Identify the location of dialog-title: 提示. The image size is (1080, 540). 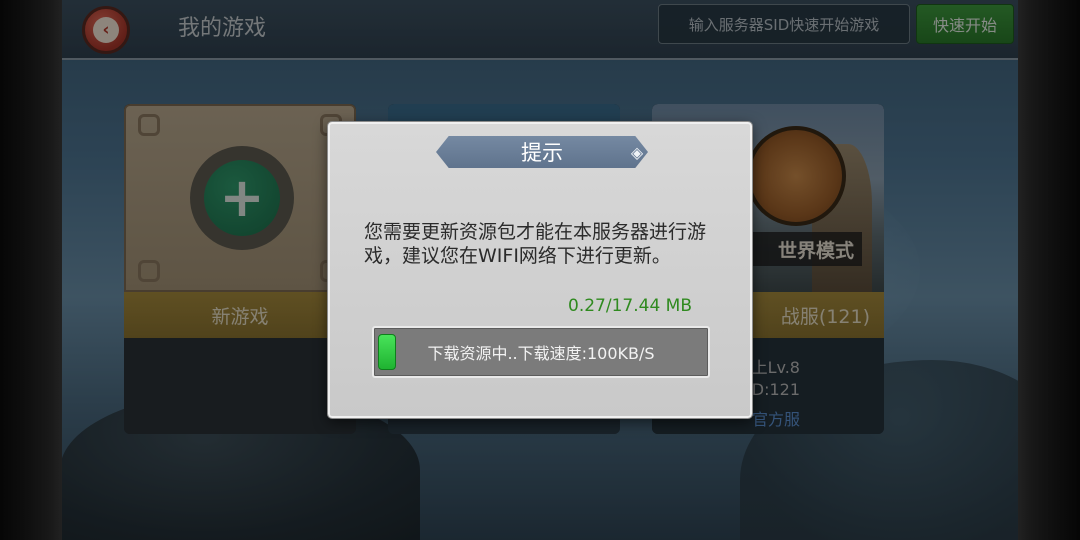
(542, 152).